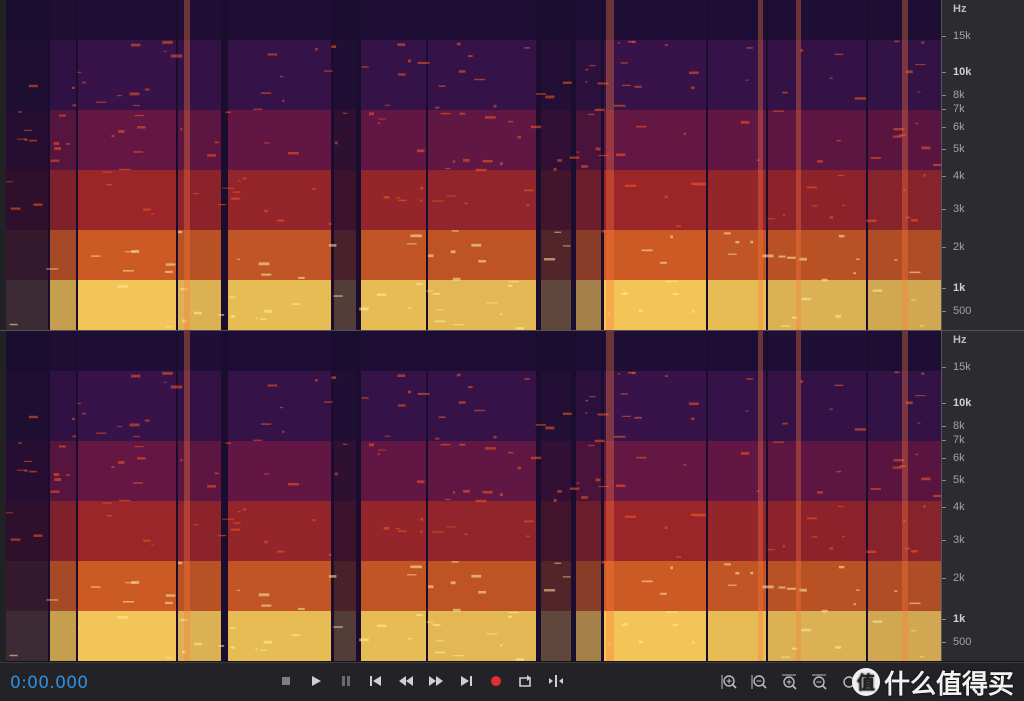 This screenshot has width=1024, height=701. Describe the element at coordinates (959, 149) in the screenshot. I see `ruler-label: 5k` at that location.